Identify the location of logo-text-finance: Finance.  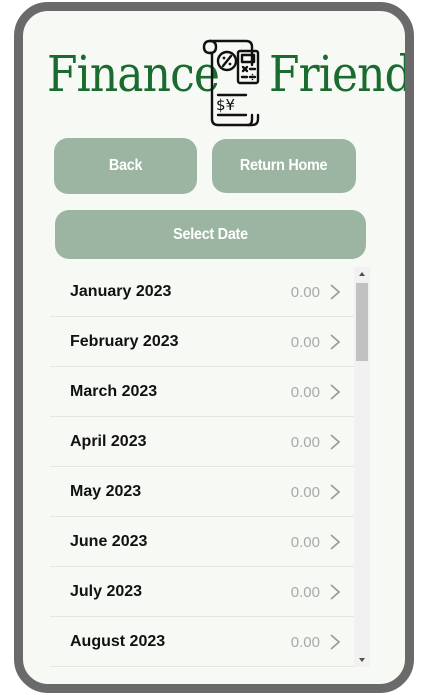
(133, 74).